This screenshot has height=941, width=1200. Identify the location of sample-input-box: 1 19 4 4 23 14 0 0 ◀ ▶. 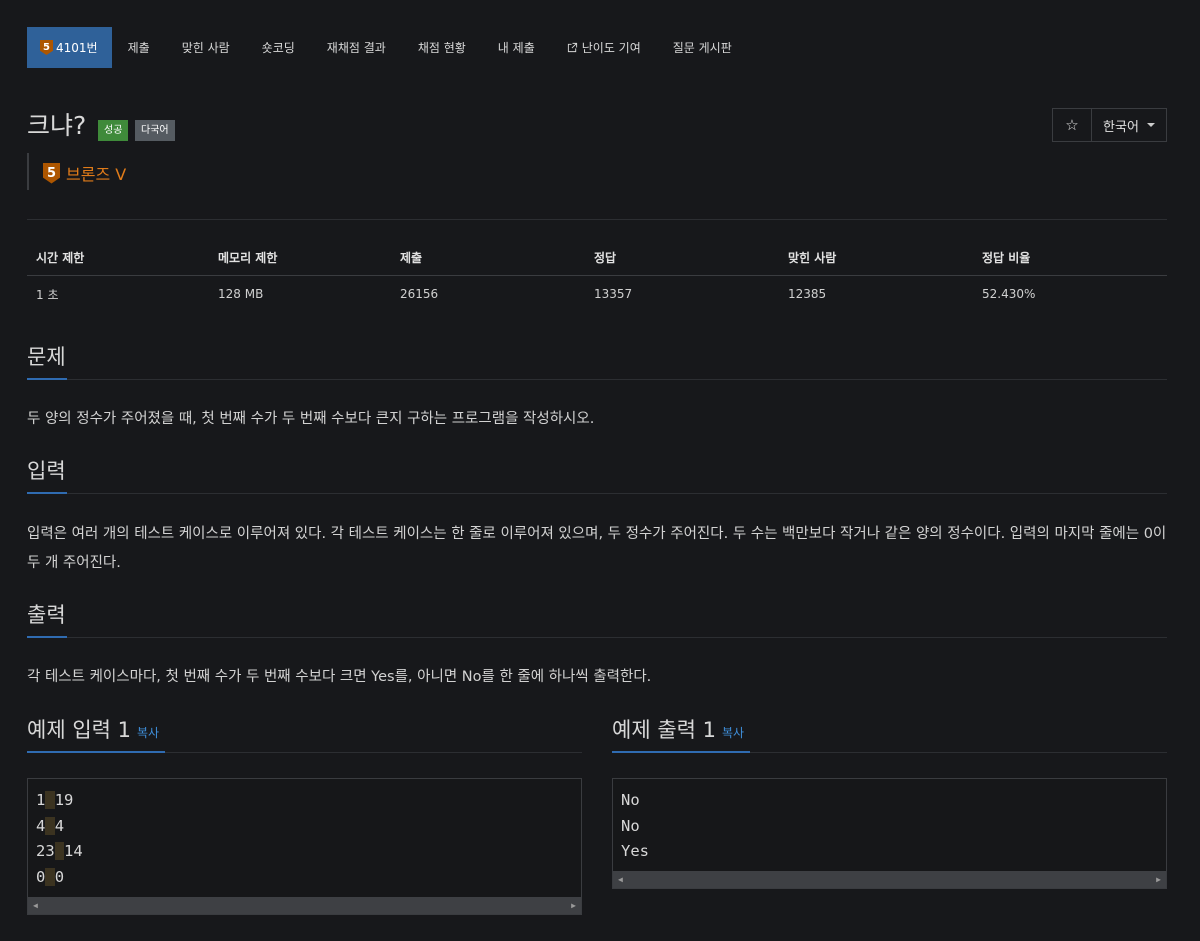
(304, 846).